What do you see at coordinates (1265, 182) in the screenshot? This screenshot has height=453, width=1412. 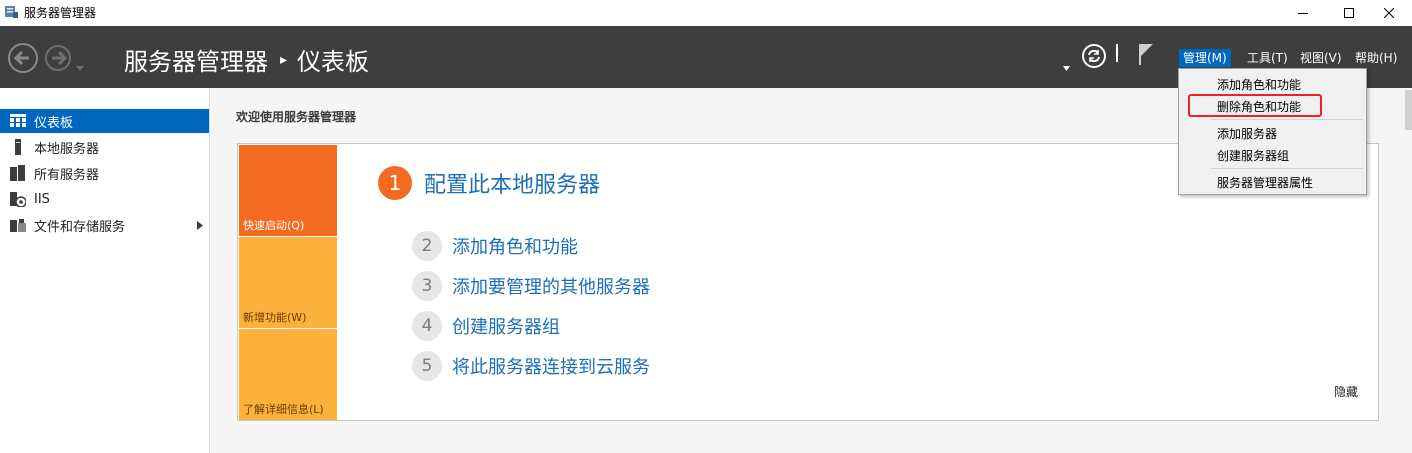 I see `menu-item-properties: 服务器管理器属性` at bounding box center [1265, 182].